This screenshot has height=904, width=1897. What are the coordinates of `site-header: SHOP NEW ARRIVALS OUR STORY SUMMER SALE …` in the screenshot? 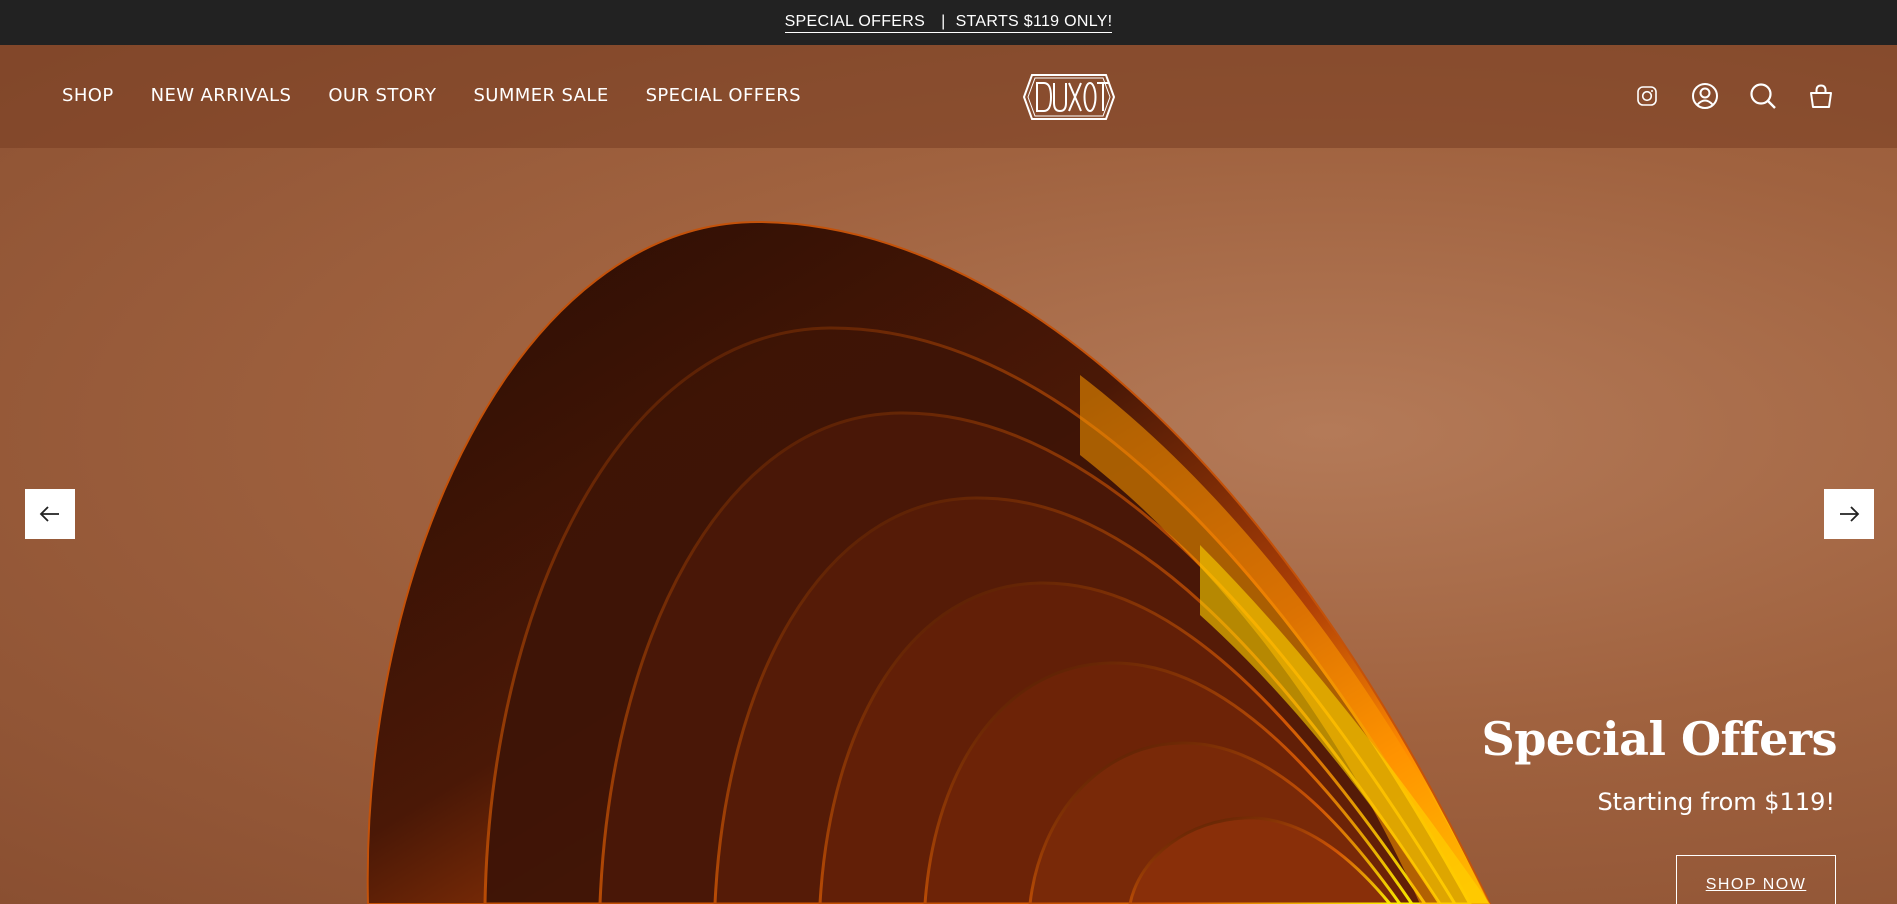 It's located at (948, 96).